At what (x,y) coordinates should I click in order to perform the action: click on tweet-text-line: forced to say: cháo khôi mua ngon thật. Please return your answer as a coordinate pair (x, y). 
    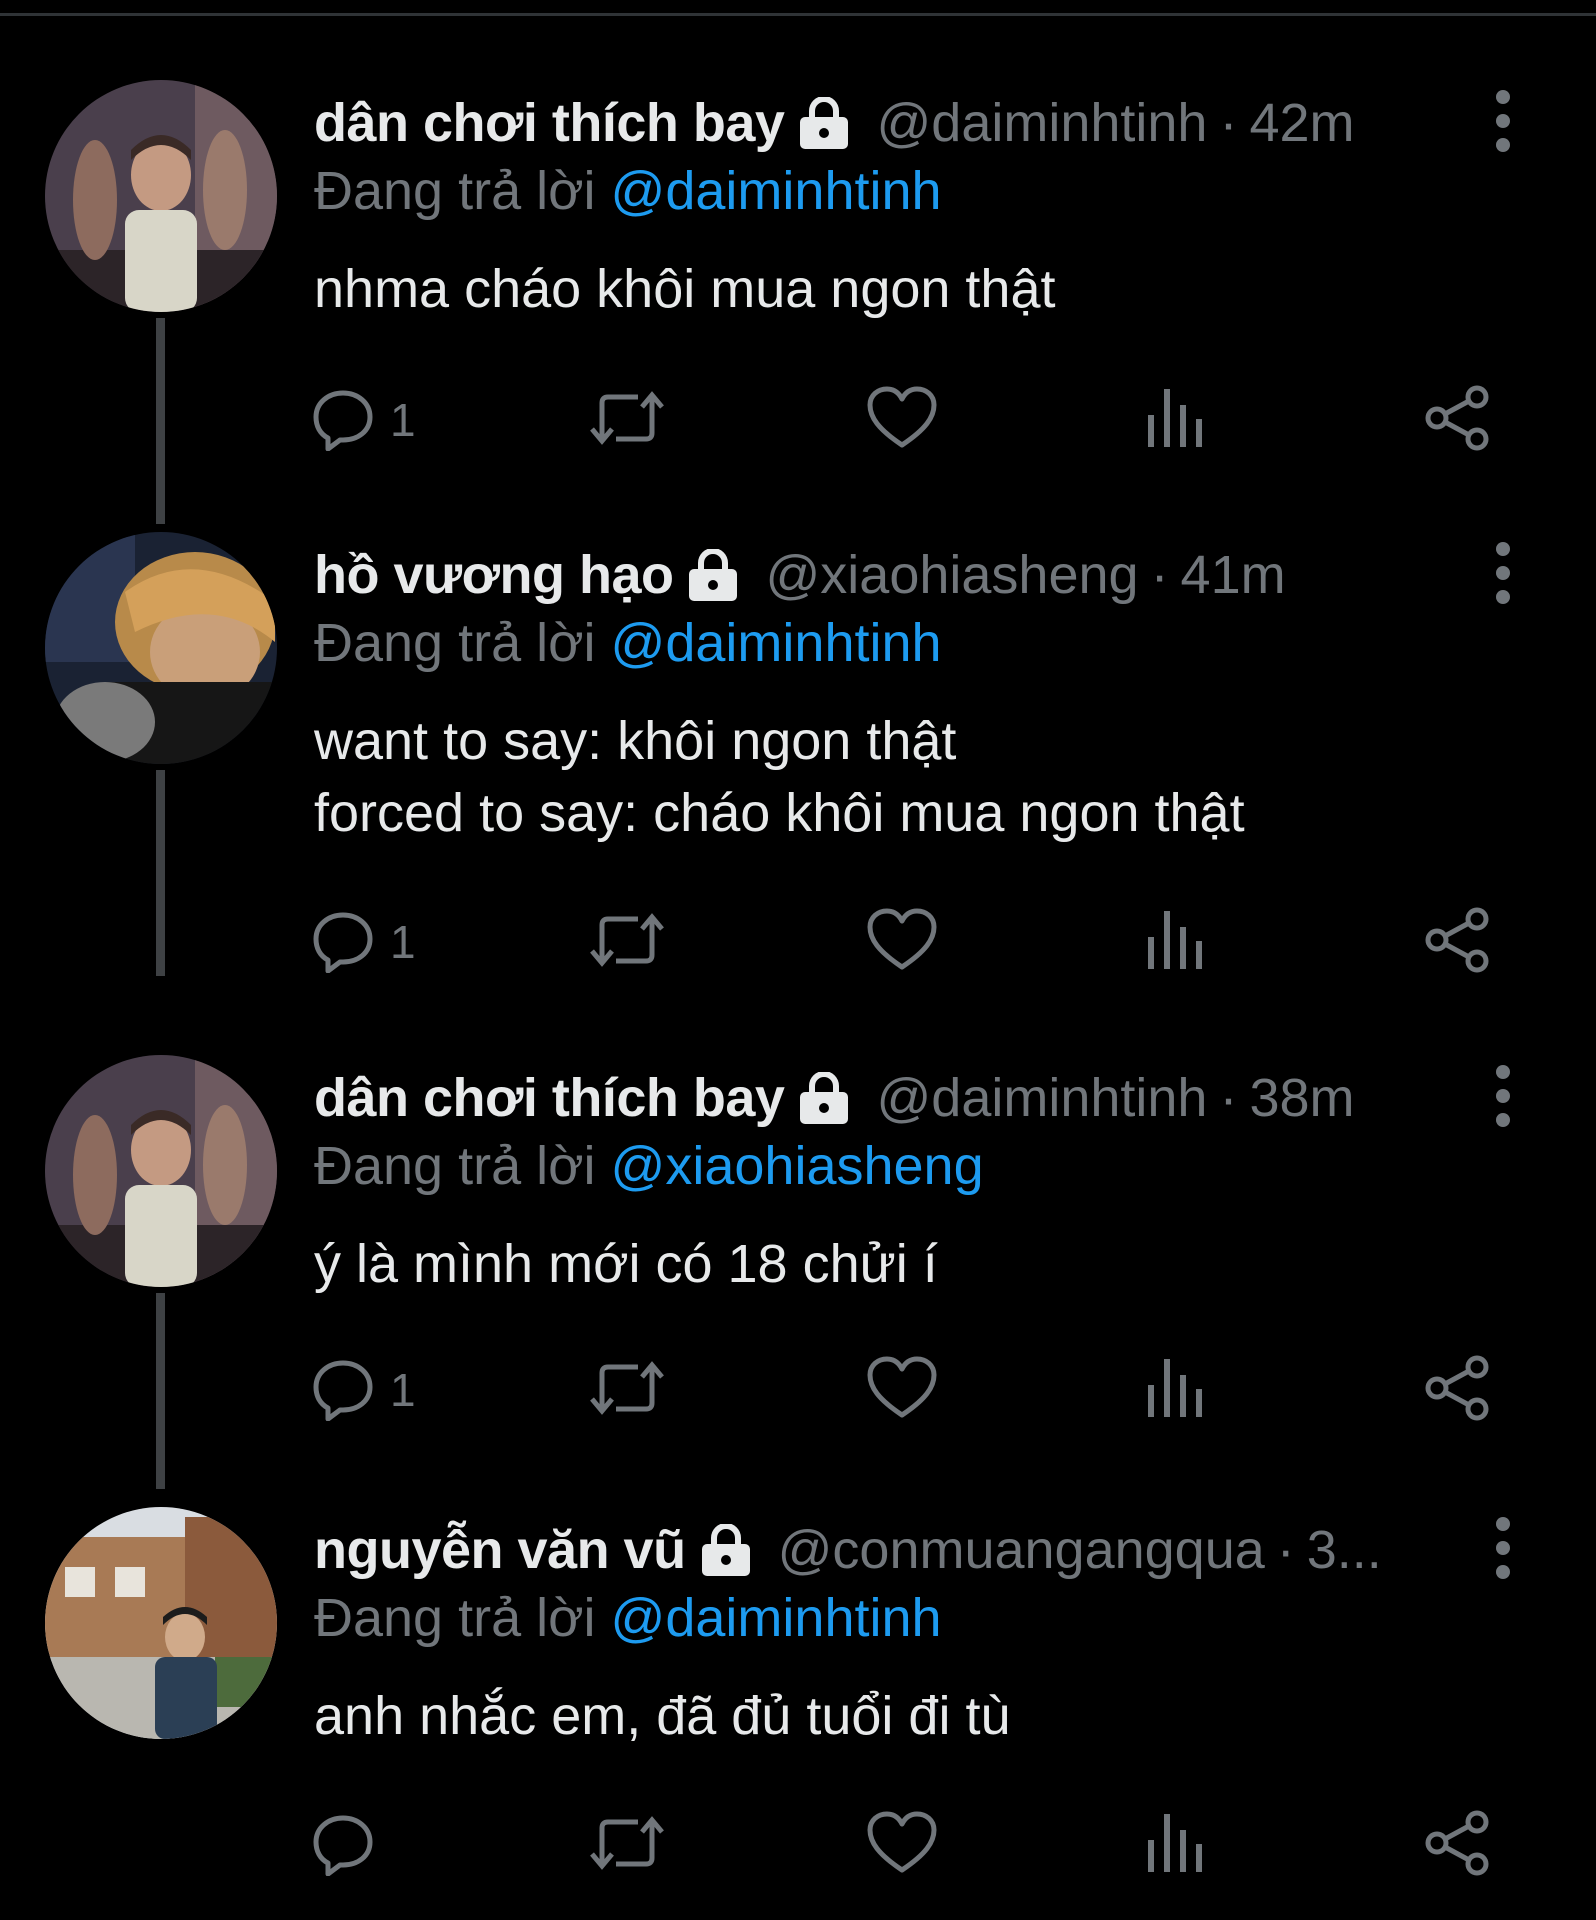
    Looking at the image, I should click on (779, 813).